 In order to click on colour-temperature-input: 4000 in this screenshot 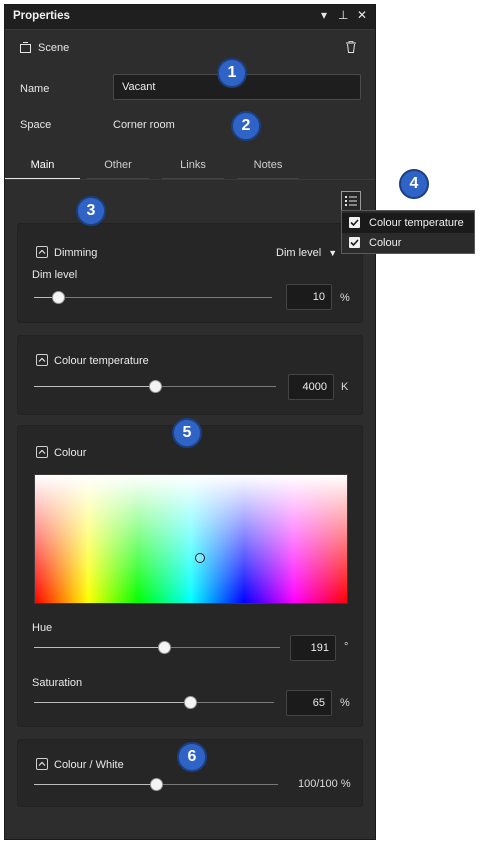, I will do `click(311, 387)`.